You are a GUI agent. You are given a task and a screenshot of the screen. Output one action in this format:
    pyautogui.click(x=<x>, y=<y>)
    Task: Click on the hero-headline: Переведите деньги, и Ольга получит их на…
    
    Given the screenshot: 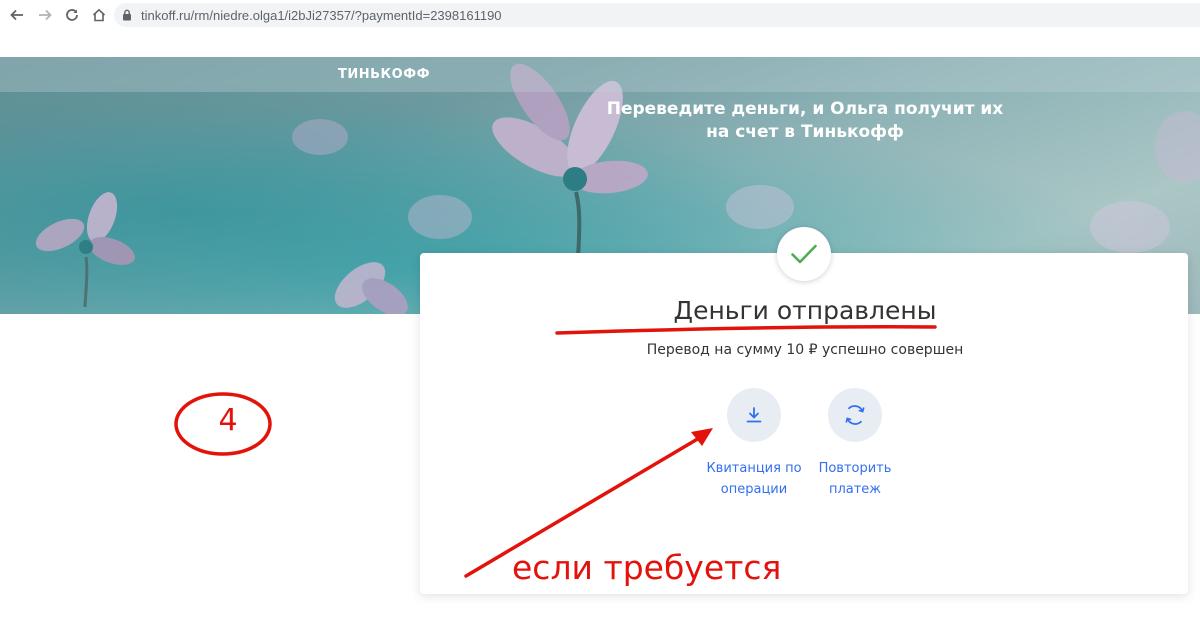 What is the action you would take?
    pyautogui.click(x=805, y=121)
    